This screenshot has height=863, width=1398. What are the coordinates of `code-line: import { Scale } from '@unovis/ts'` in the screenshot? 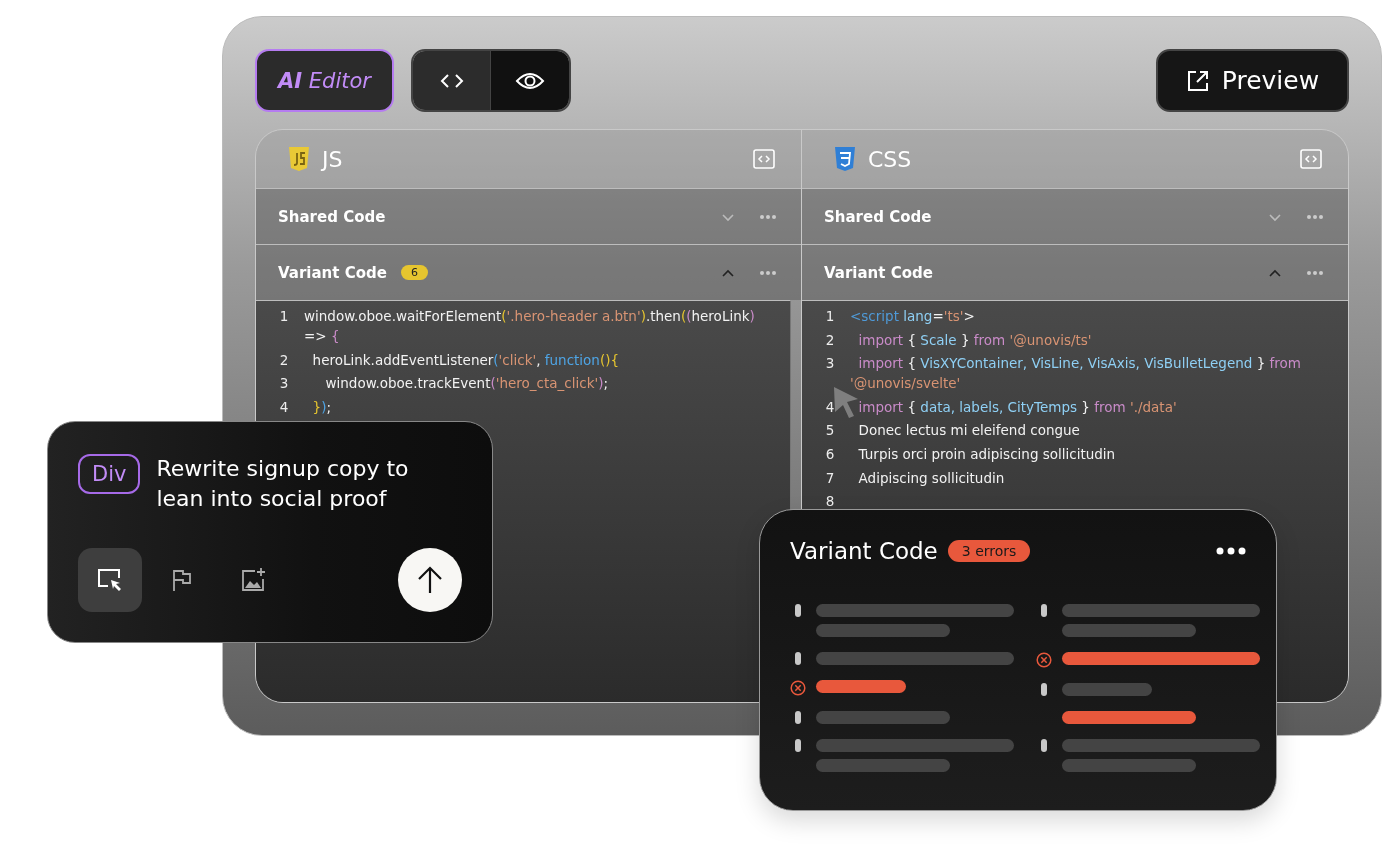 It's located at (974, 340).